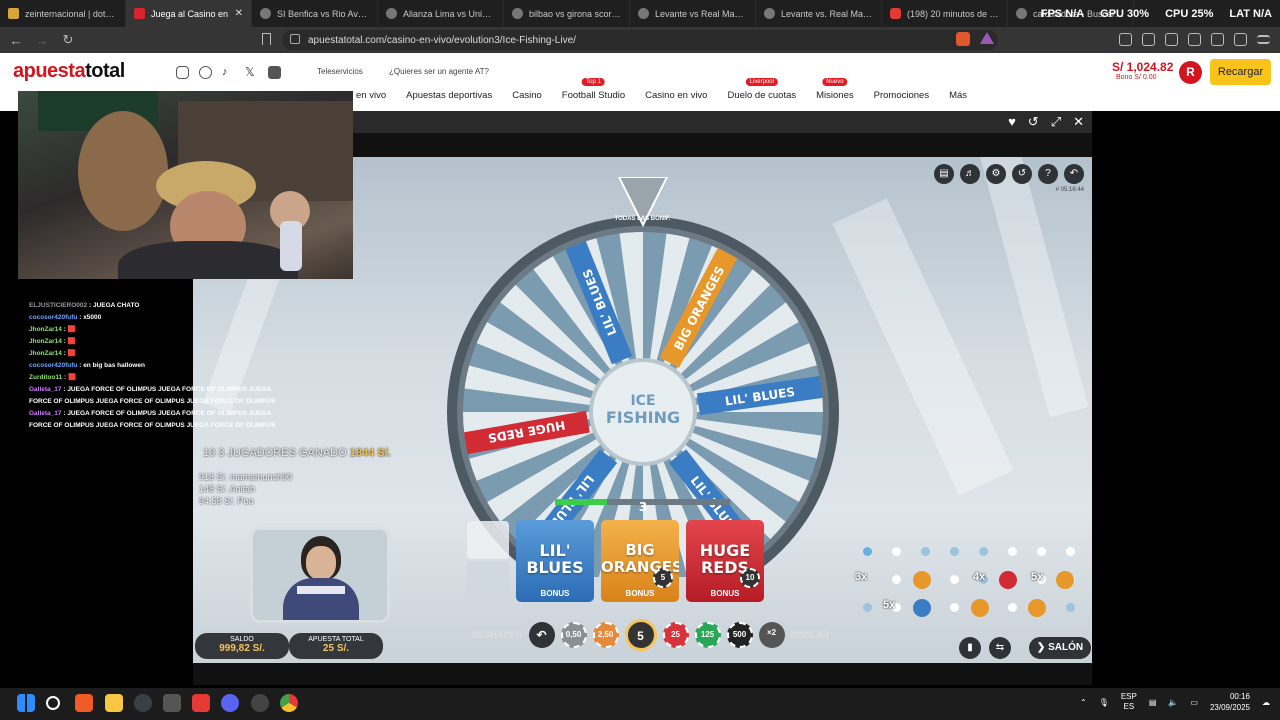 This screenshot has height=720, width=1280. I want to click on language-indicator: ESP ES, so click(1129, 702).